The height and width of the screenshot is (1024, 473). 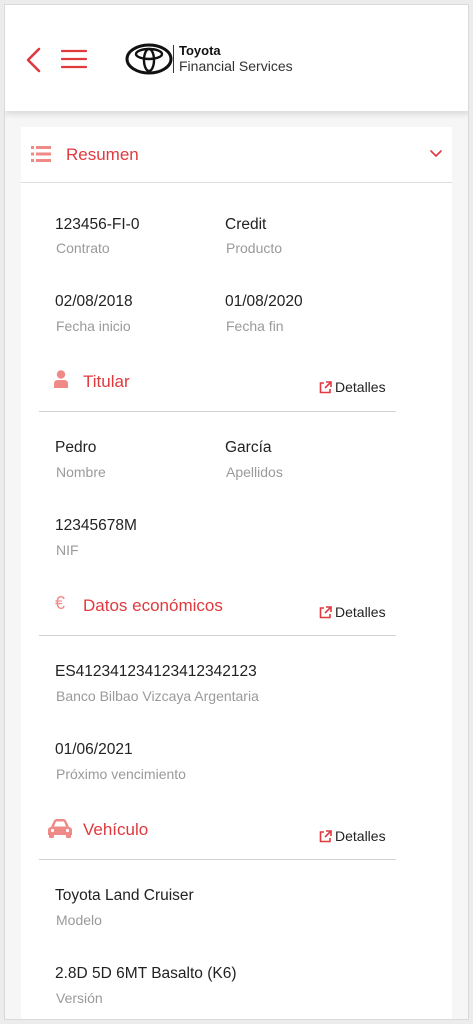 What do you see at coordinates (217, 411) in the screenshot?
I see `holder-divider` at bounding box center [217, 411].